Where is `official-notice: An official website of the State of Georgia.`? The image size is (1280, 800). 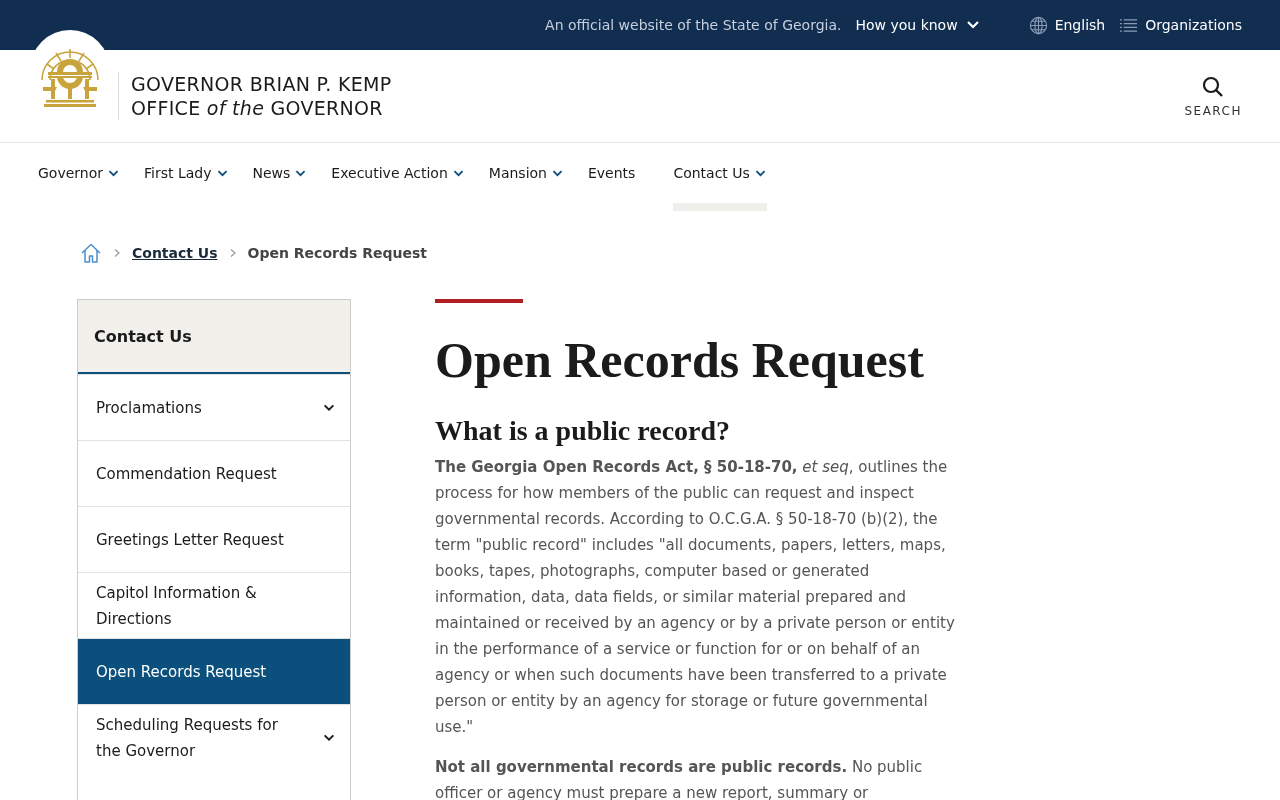 official-notice: An official website of the State of Georgia. is located at coordinates (693, 25).